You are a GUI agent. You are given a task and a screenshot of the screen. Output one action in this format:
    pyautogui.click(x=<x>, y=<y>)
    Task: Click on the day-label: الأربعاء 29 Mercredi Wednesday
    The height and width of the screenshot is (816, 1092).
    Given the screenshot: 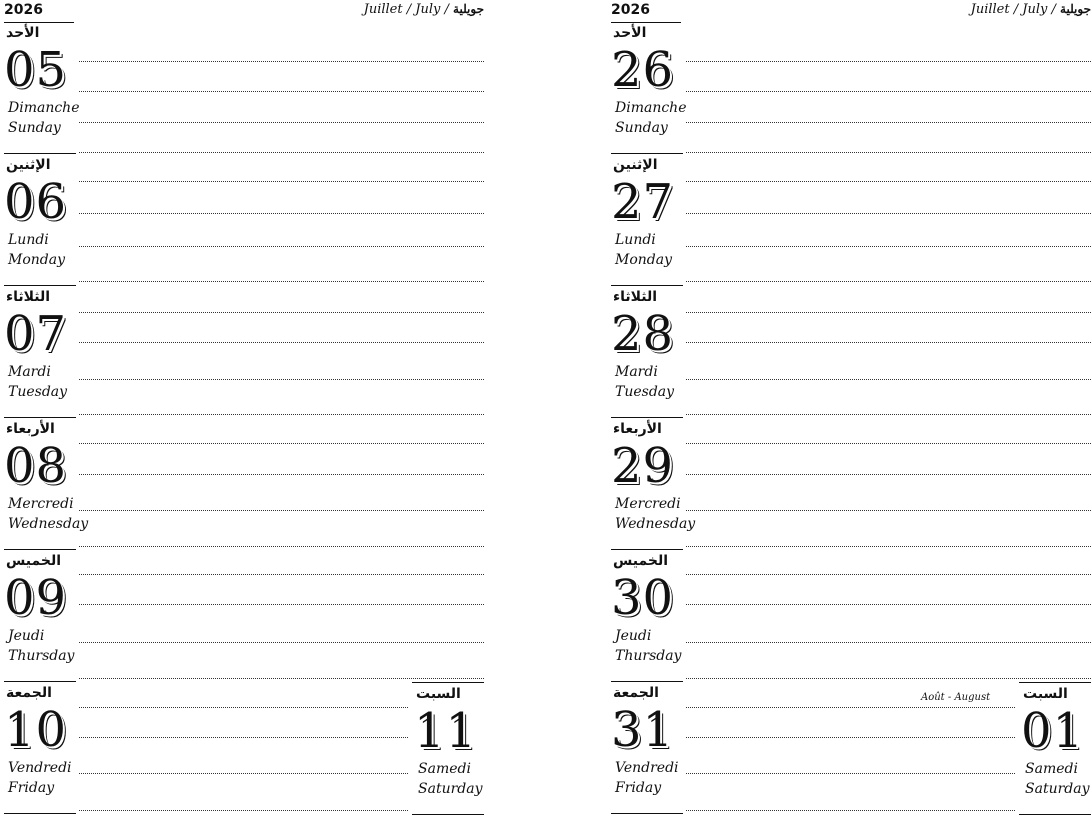 What is the action you would take?
    pyautogui.click(x=653, y=484)
    